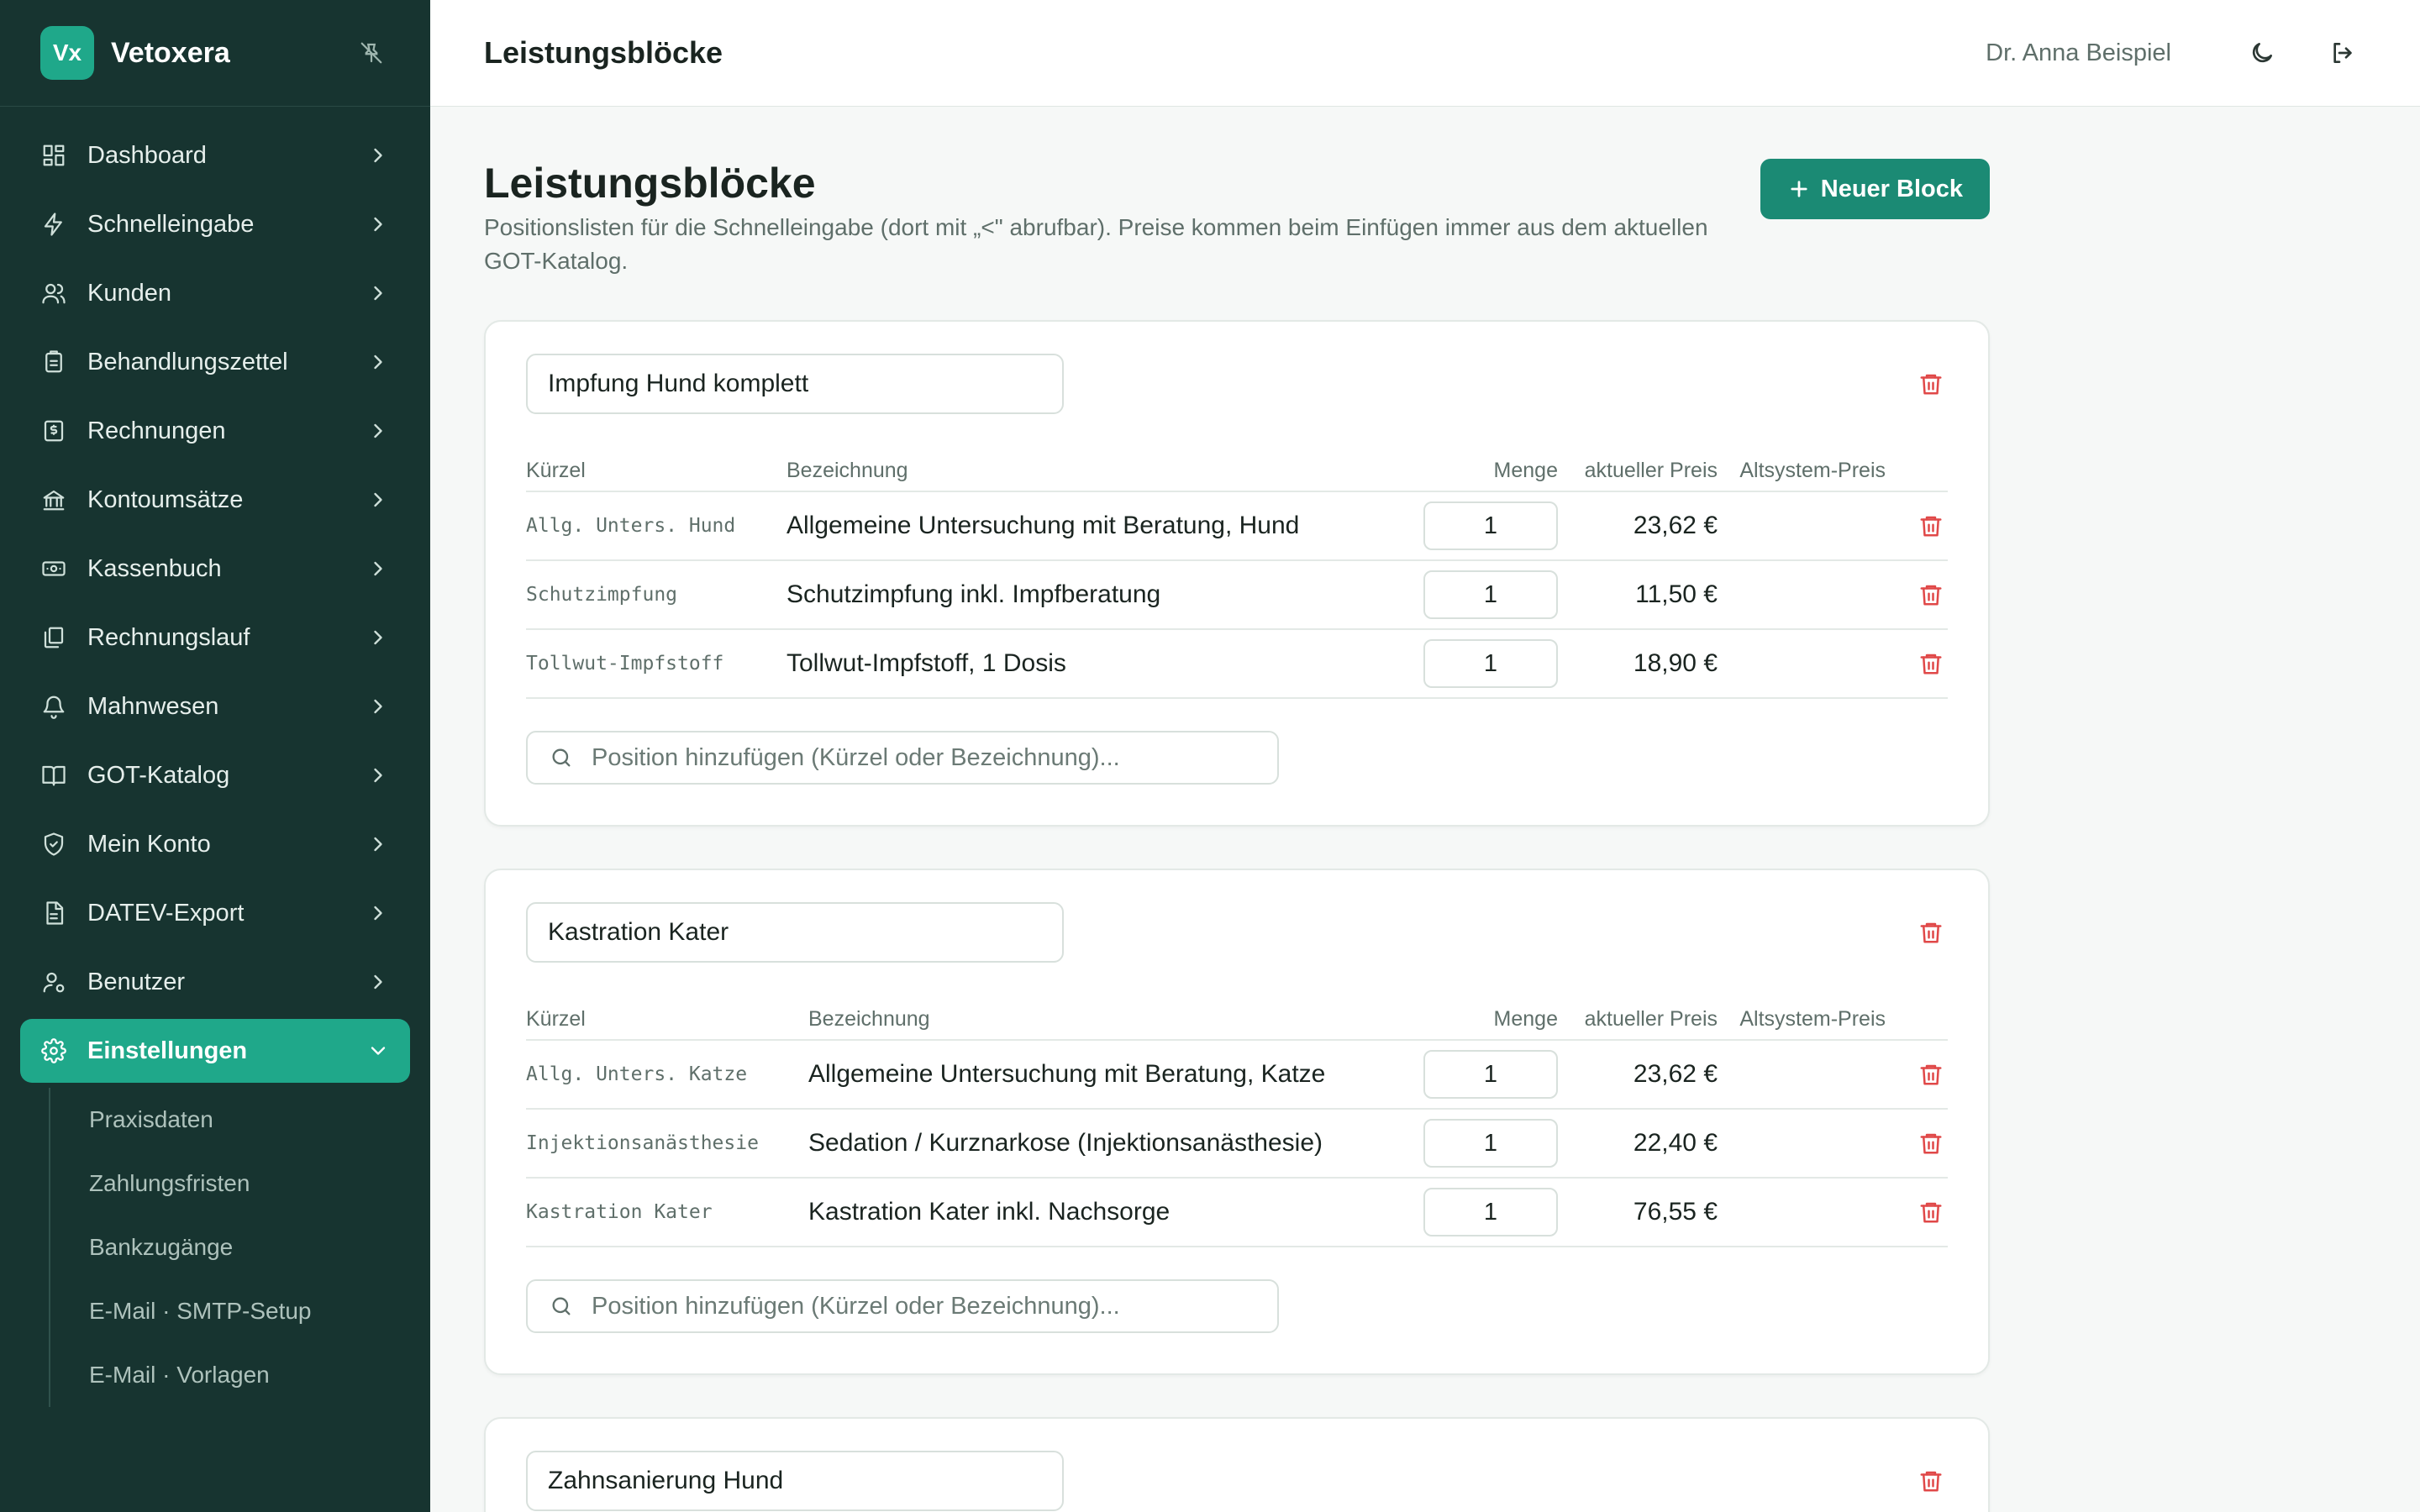 This screenshot has height=1512, width=2420. I want to click on logout-icon, so click(2342, 52).